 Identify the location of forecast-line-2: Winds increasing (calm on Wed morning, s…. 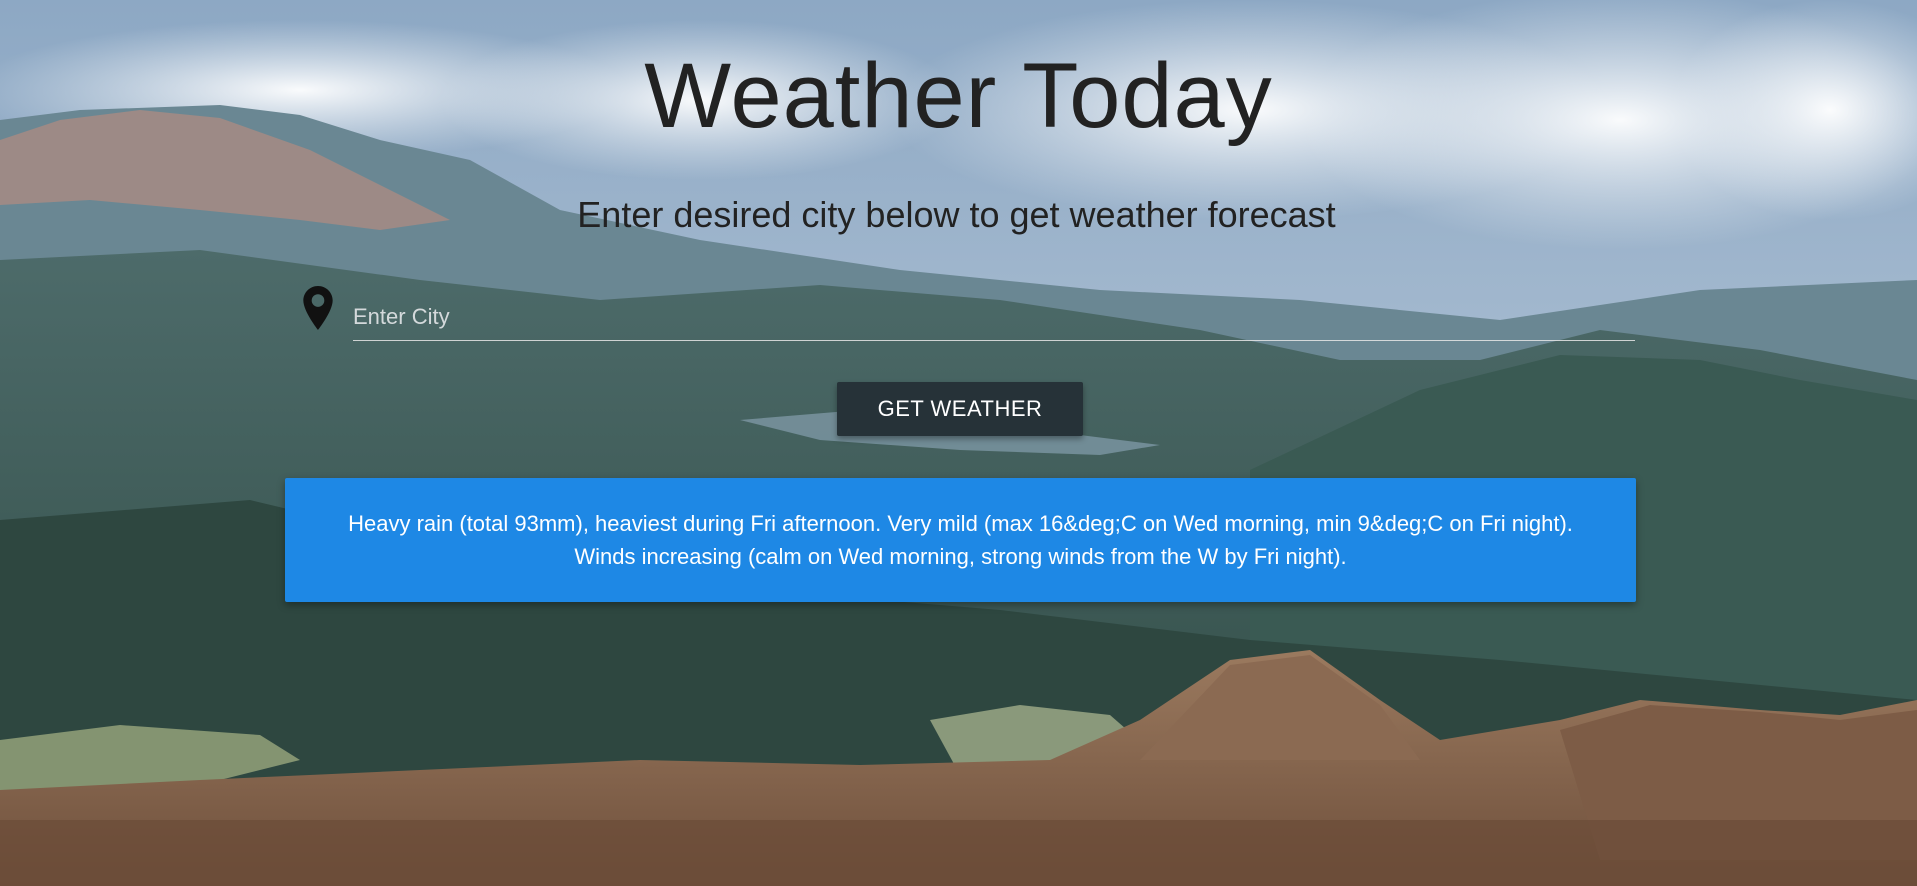
(960, 556).